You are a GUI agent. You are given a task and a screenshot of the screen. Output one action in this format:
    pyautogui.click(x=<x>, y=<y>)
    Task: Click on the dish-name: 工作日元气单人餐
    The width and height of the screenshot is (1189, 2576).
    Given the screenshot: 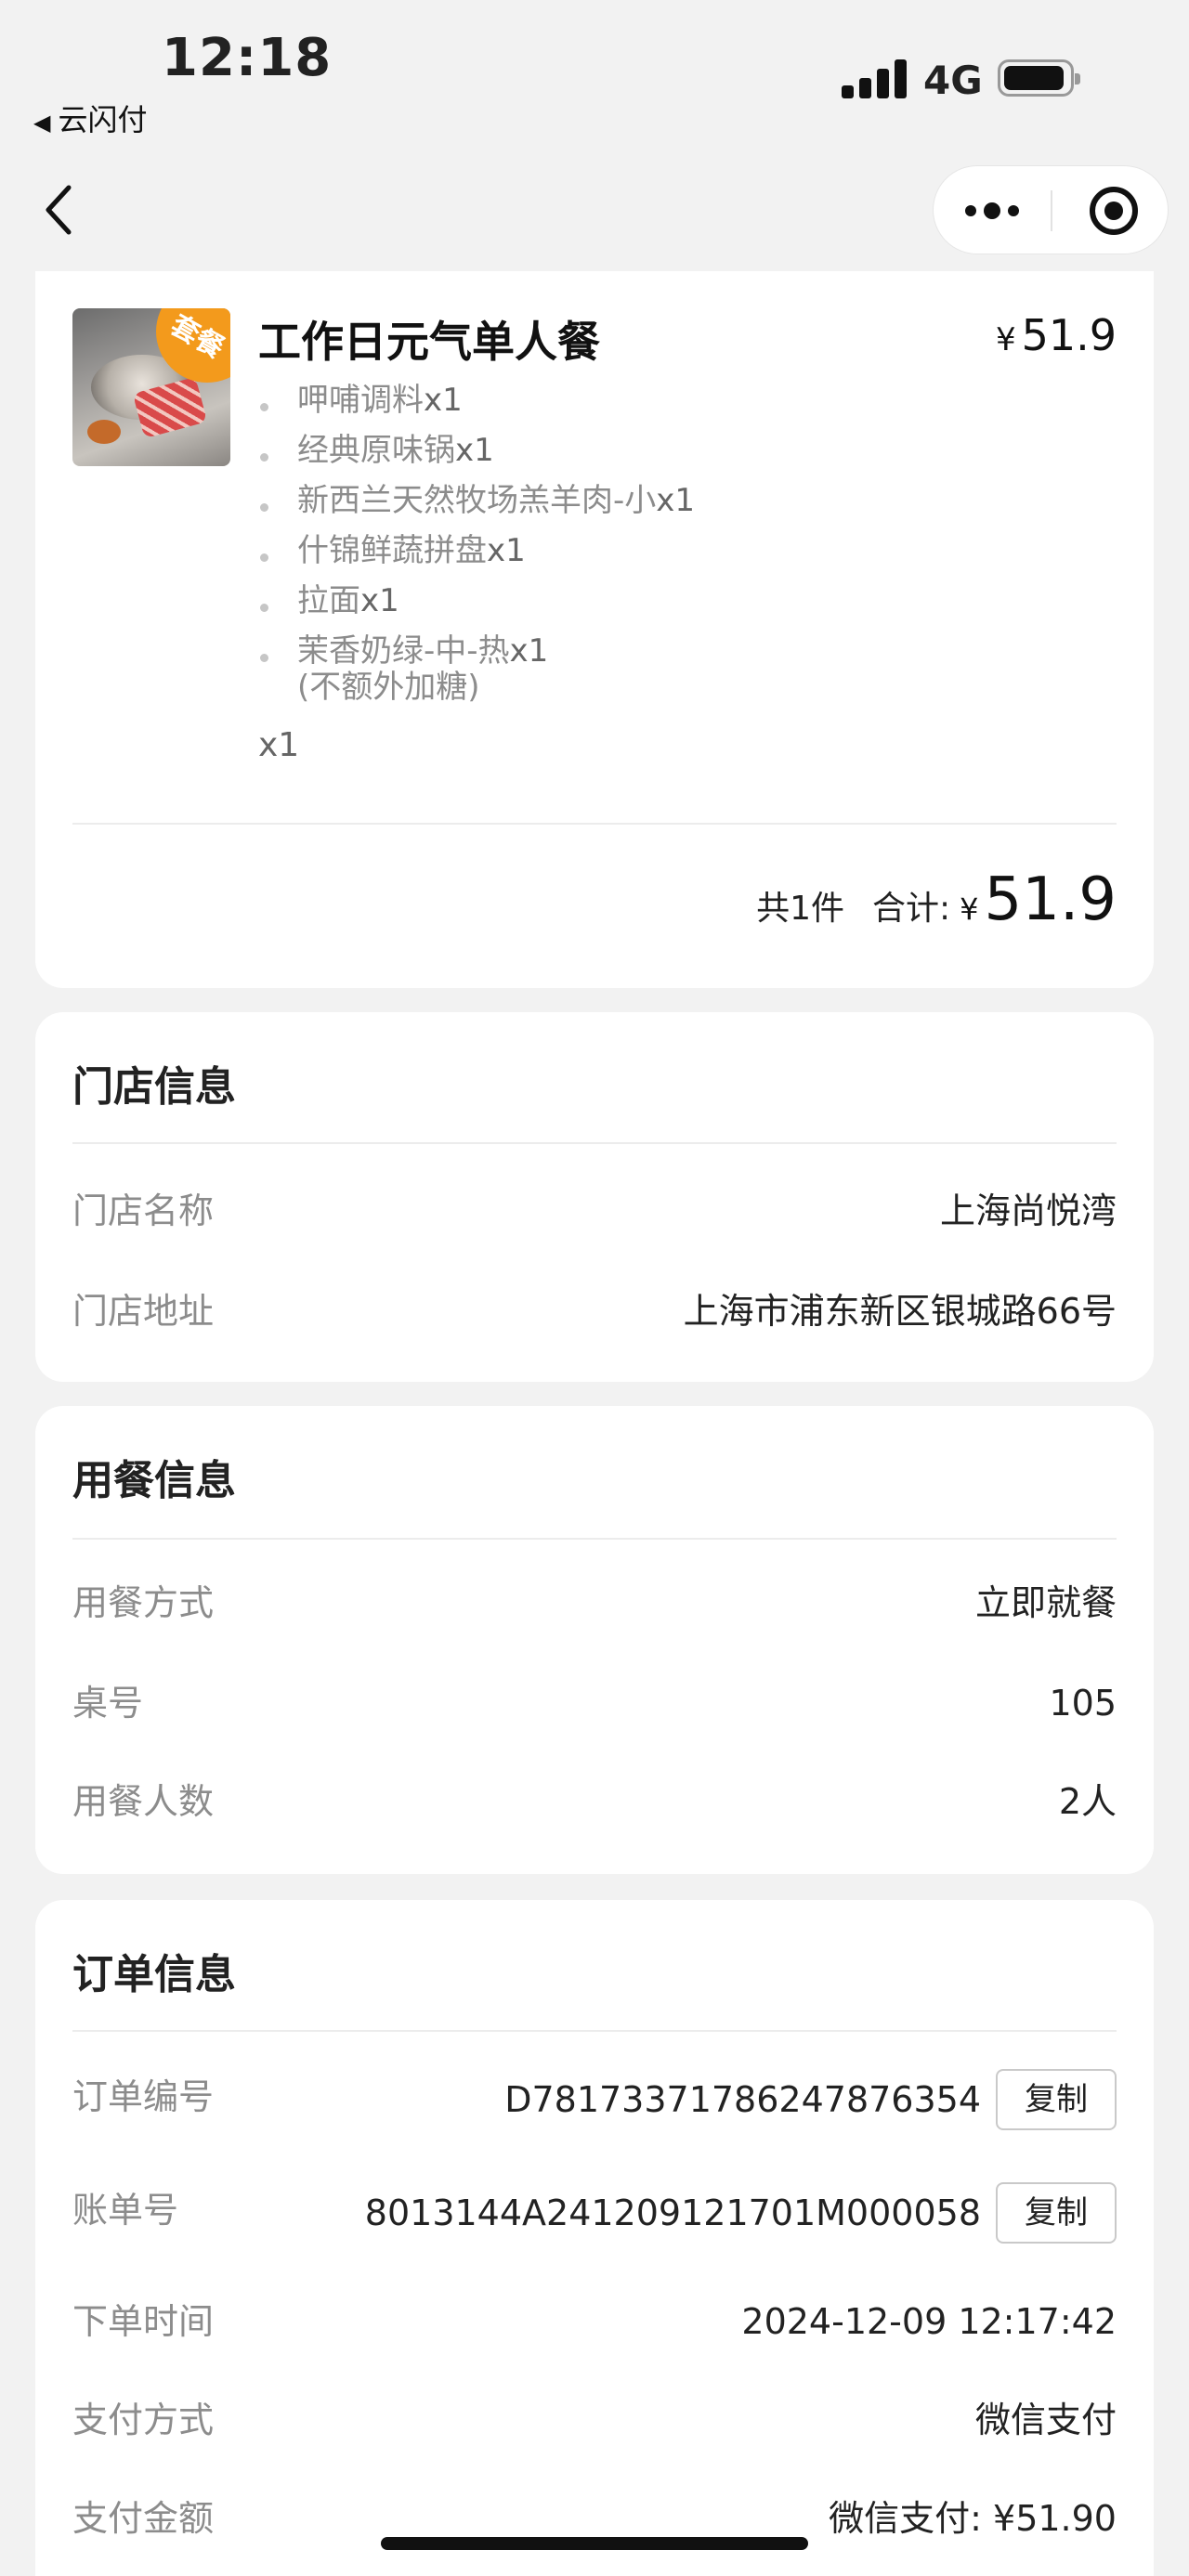 What is the action you would take?
    pyautogui.click(x=429, y=342)
    